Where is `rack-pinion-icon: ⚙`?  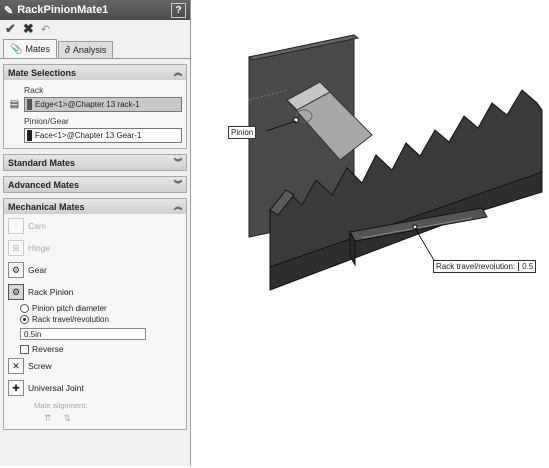
rack-pinion-icon: ⚙ is located at coordinates (16, 292).